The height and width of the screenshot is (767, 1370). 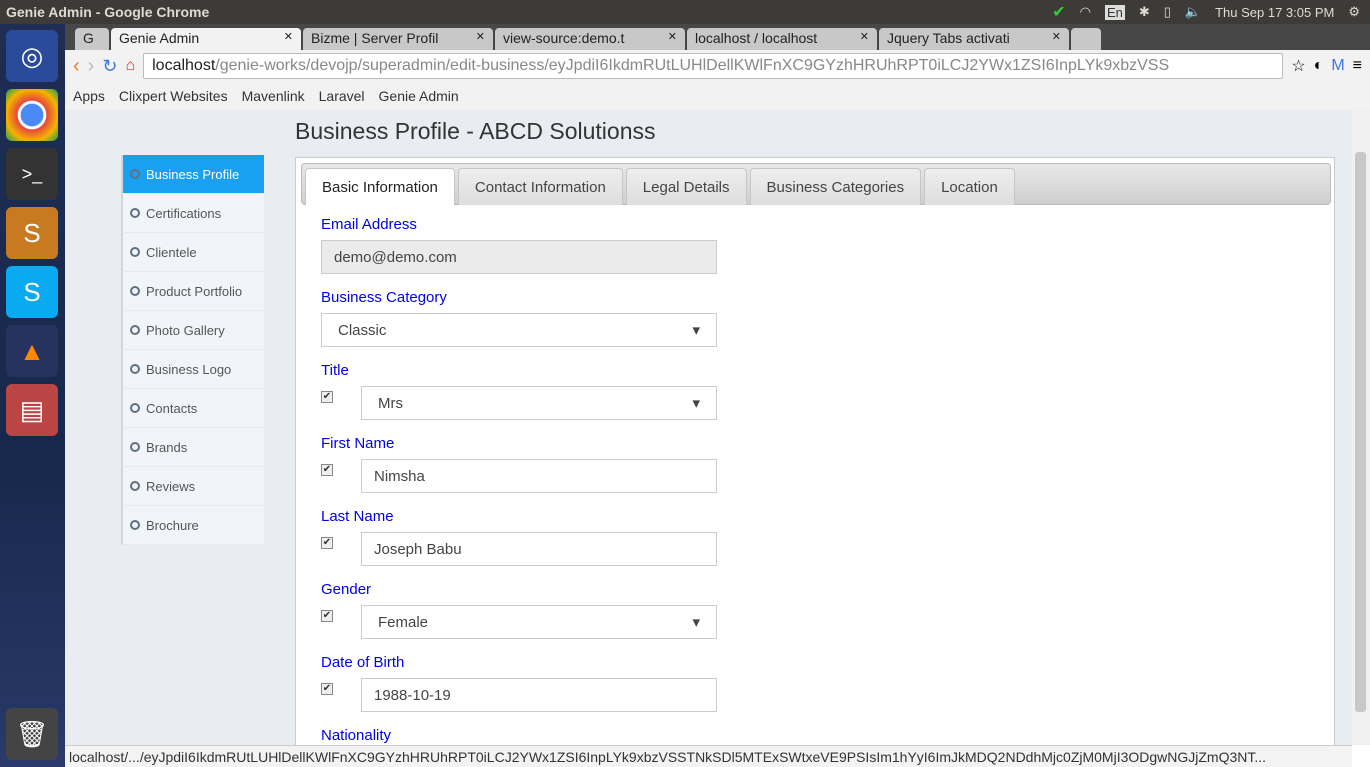 What do you see at coordinates (519, 257) in the screenshot?
I see `email-field: demo@demo.com` at bounding box center [519, 257].